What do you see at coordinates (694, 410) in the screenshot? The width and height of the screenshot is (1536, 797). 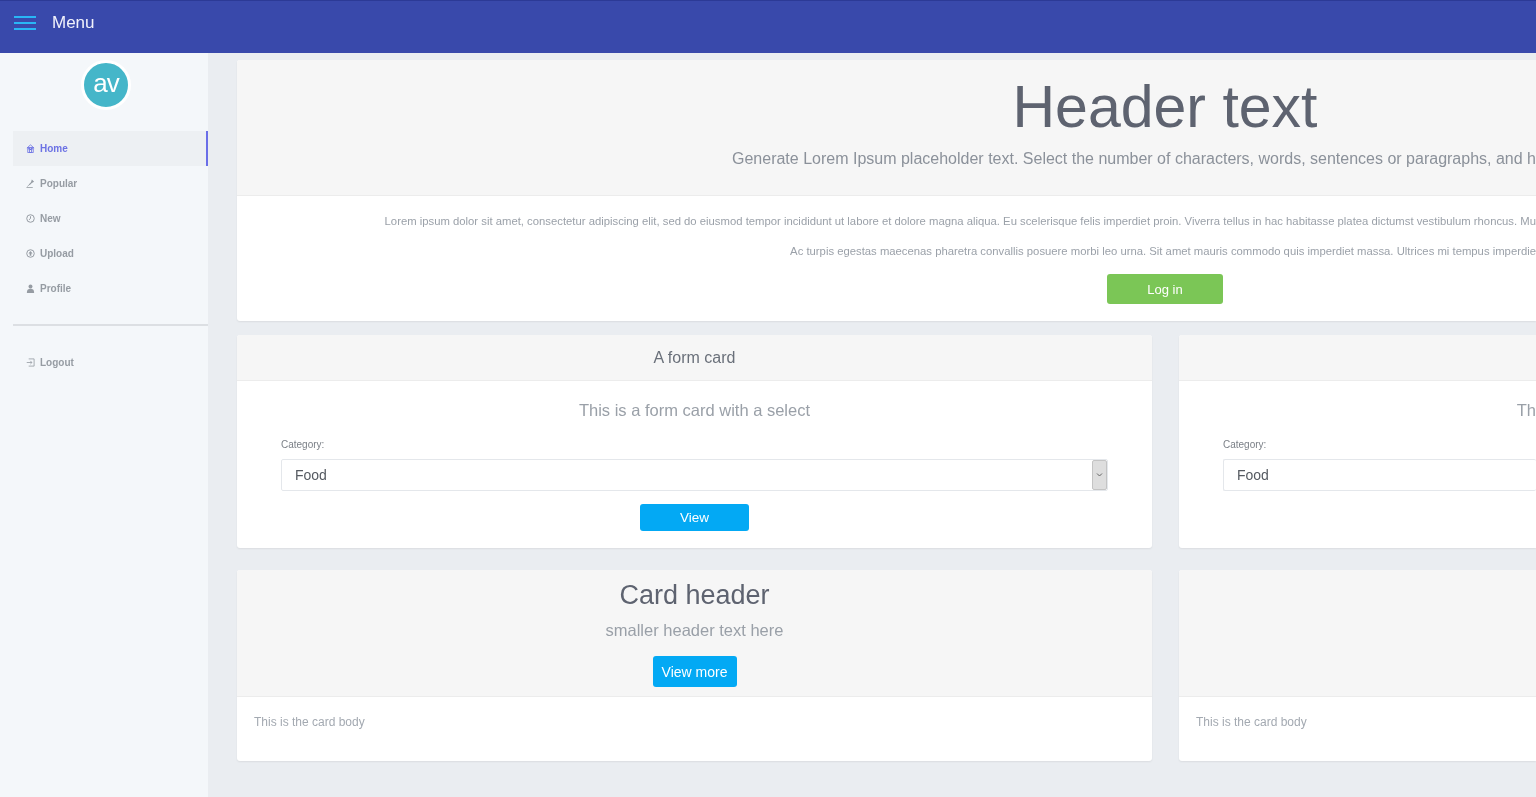 I see `card-subtitle: This is a form card with a select` at bounding box center [694, 410].